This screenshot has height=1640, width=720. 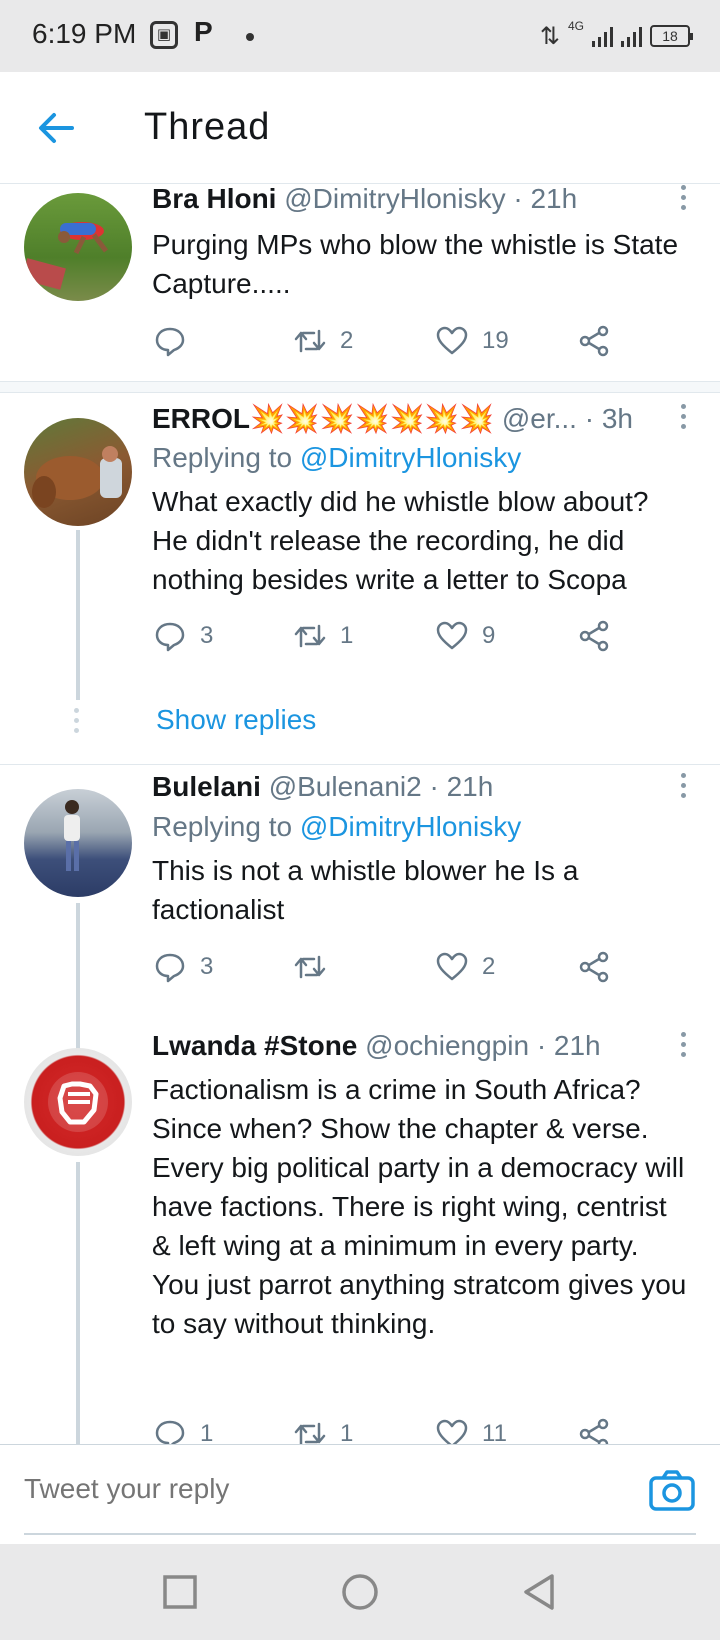 I want to click on like-button: 9, so click(x=465, y=636).